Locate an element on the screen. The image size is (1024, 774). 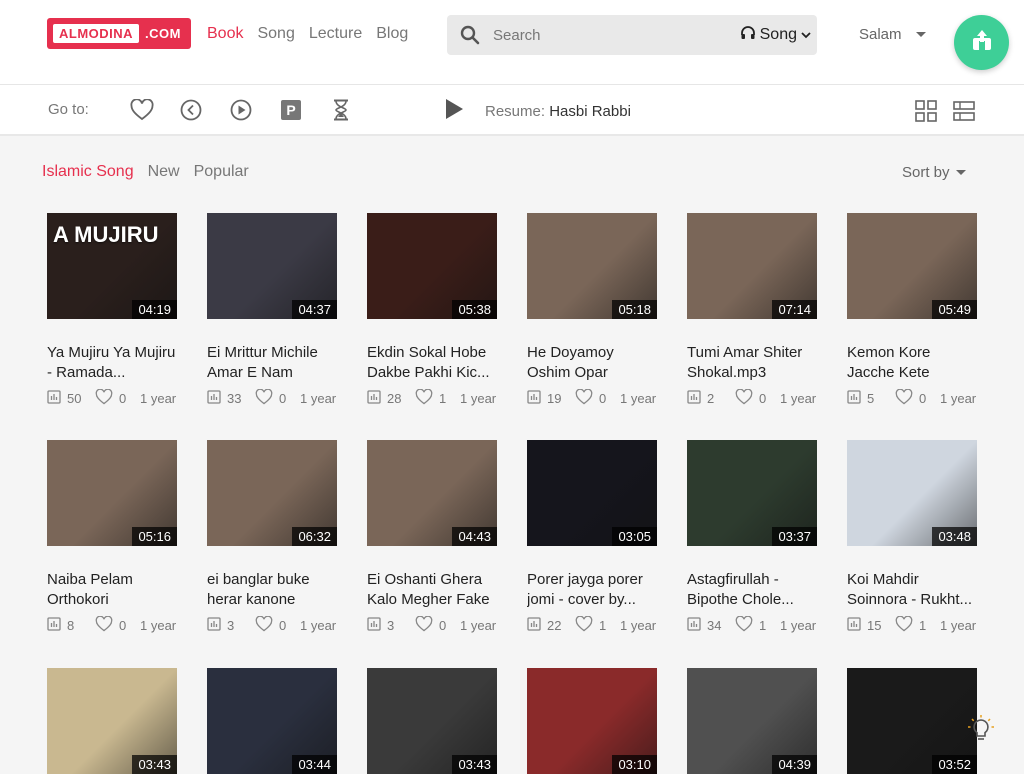
lightbulb-icon is located at coordinates (981, 729).